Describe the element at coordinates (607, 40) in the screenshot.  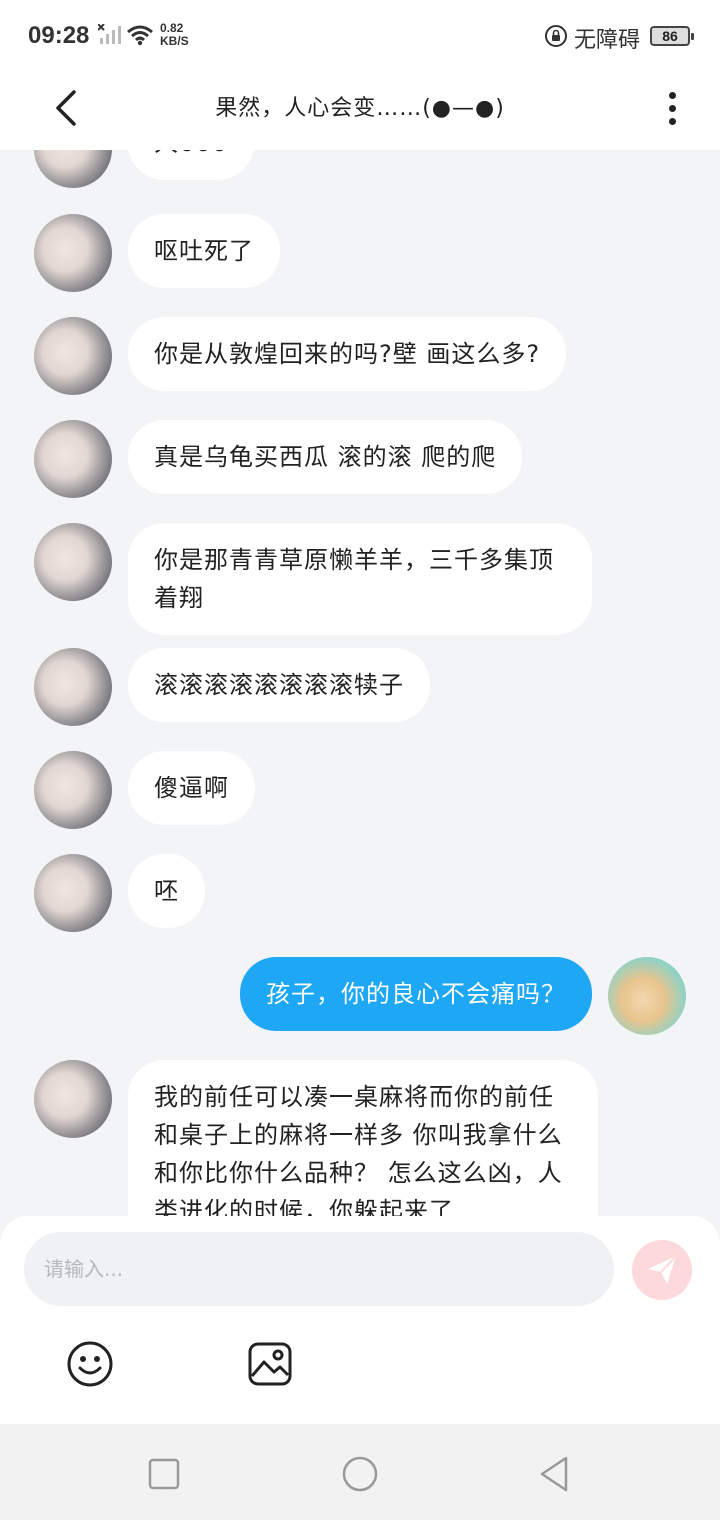
I see `accessibility-label: 无障碍` at that location.